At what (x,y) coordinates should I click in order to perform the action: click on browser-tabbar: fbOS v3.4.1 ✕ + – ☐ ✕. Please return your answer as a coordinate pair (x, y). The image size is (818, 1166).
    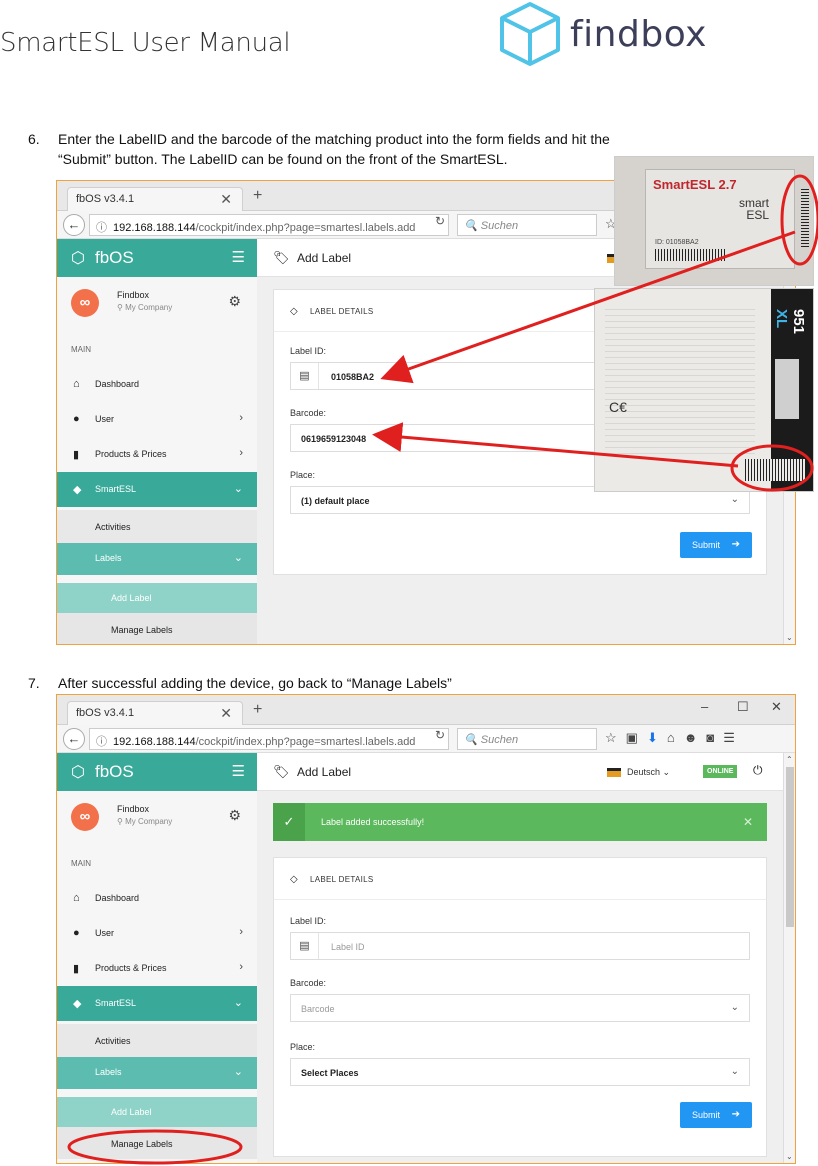
    Looking at the image, I should click on (426, 710).